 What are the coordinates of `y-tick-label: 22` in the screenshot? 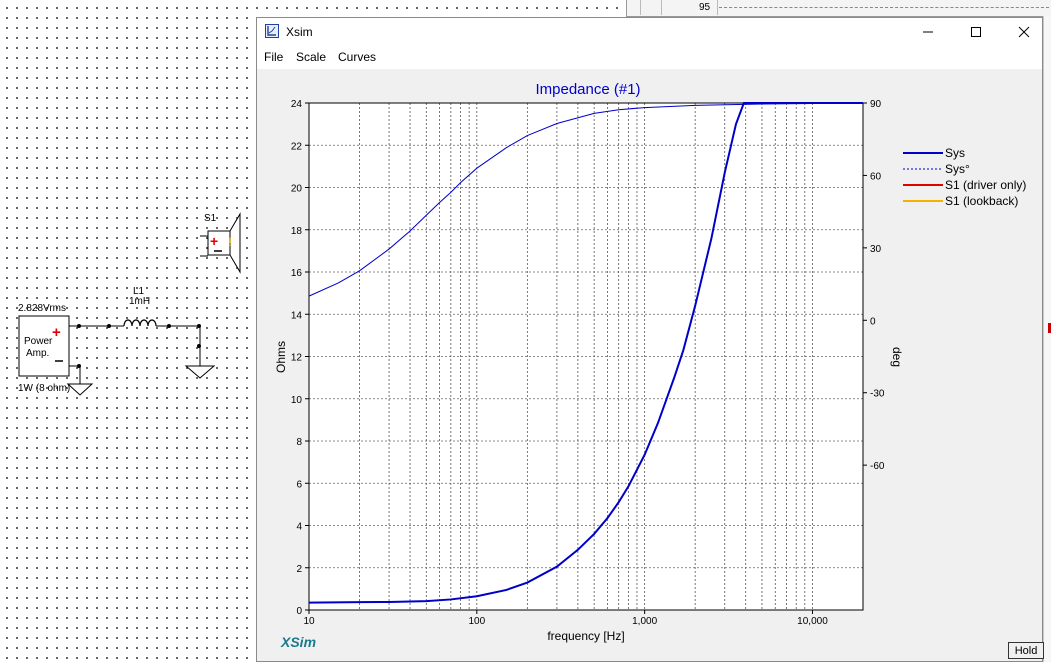 It's located at (297, 146).